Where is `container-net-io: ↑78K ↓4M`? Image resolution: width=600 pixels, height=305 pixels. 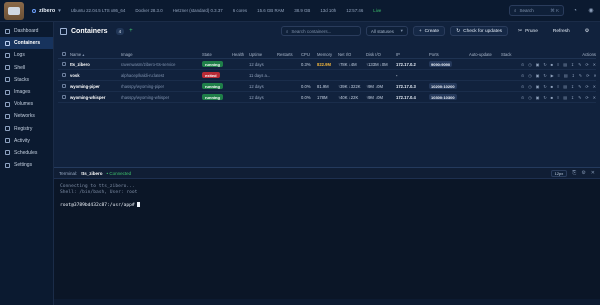
container-net-io: ↑78K ↓4M is located at coordinates (347, 64).